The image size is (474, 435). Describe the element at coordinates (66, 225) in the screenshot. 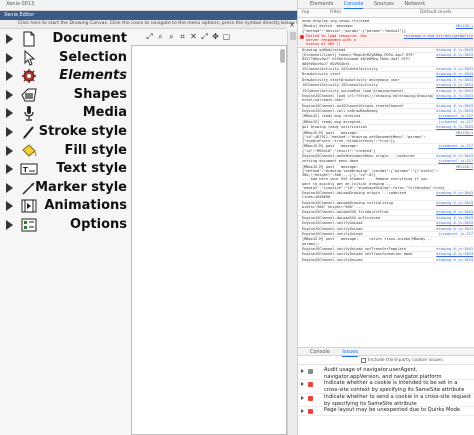

I see `menu-item-options: Options` at that location.